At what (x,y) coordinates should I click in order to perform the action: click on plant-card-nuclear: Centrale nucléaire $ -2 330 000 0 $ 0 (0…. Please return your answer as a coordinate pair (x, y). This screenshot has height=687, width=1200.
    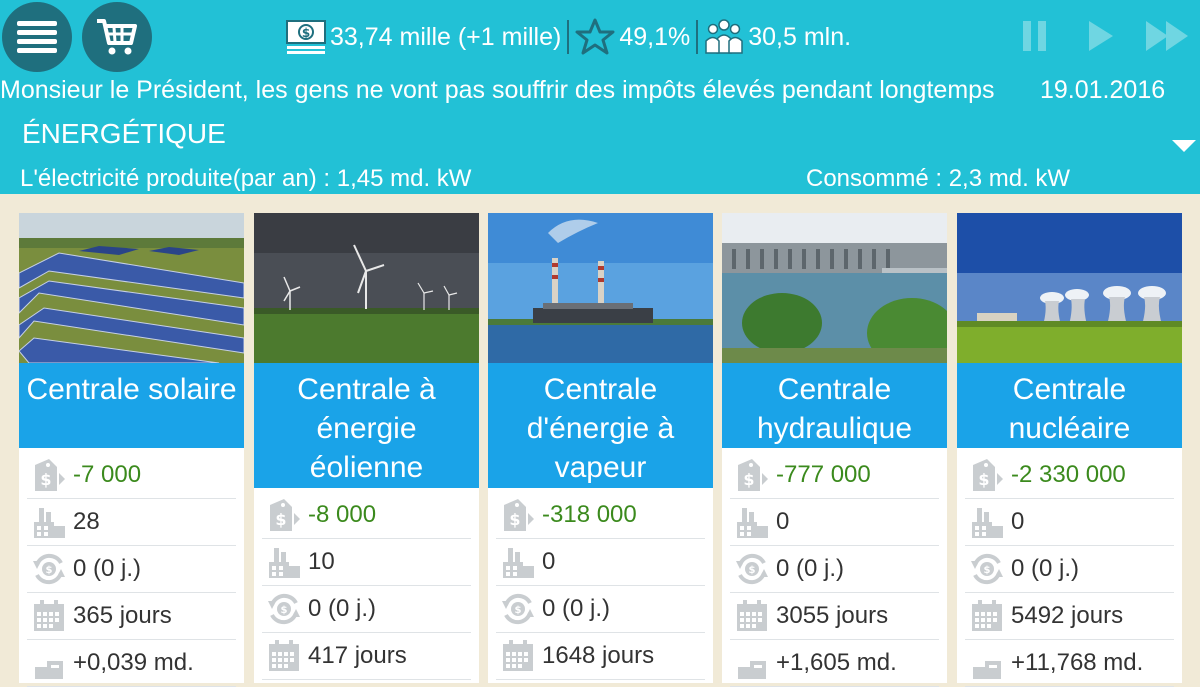
    Looking at the image, I should click on (1069, 450).